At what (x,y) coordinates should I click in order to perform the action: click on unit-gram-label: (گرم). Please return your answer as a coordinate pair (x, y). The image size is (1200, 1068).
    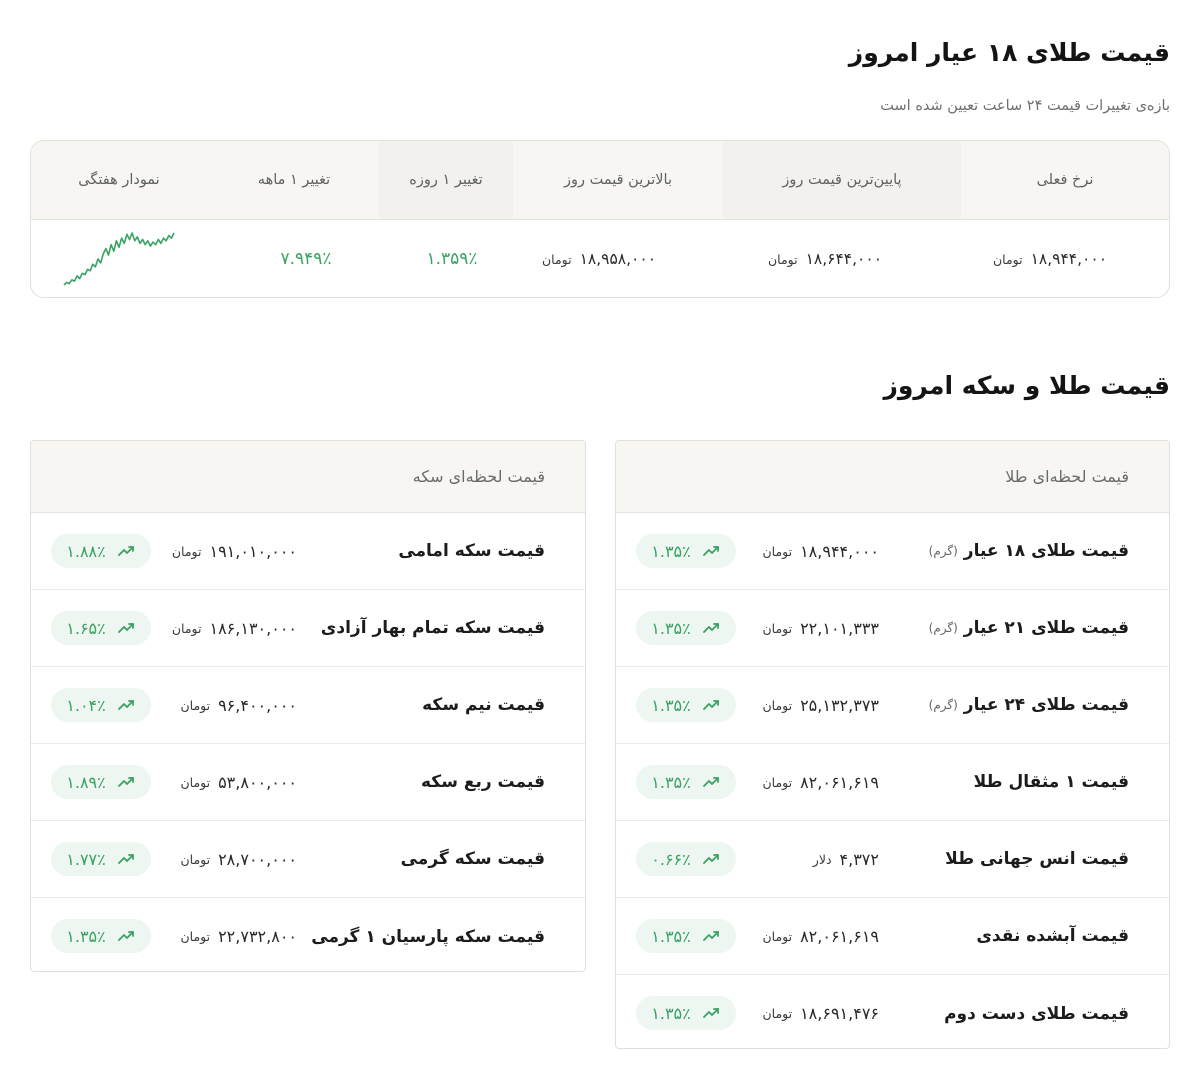
    Looking at the image, I should click on (943, 551).